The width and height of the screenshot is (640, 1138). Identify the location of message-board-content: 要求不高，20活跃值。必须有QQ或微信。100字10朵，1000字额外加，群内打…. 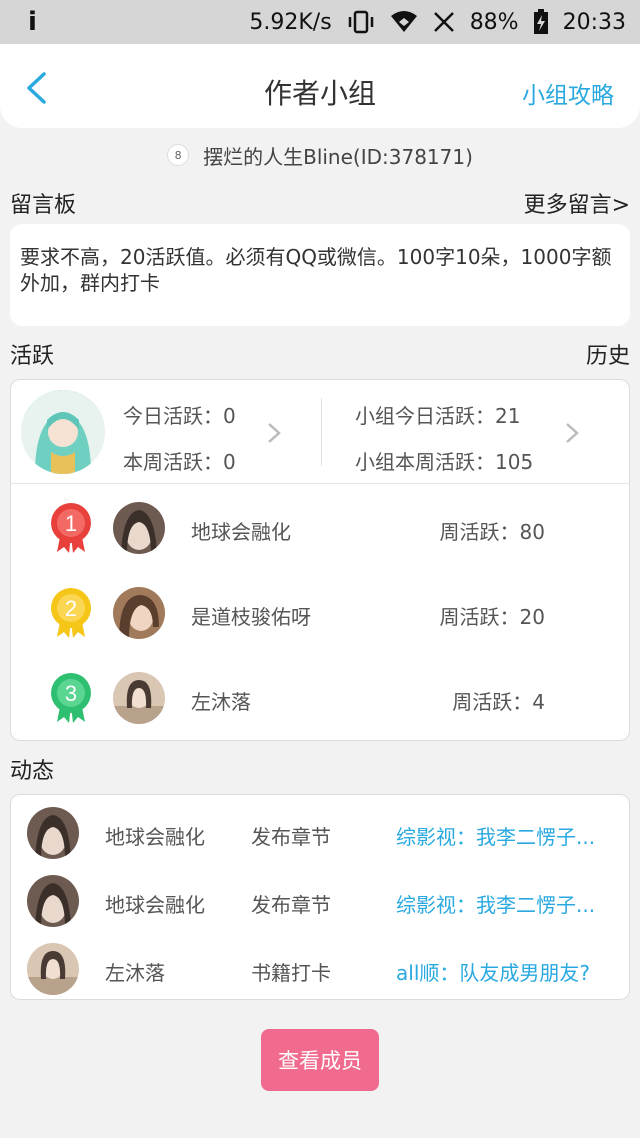
(320, 275).